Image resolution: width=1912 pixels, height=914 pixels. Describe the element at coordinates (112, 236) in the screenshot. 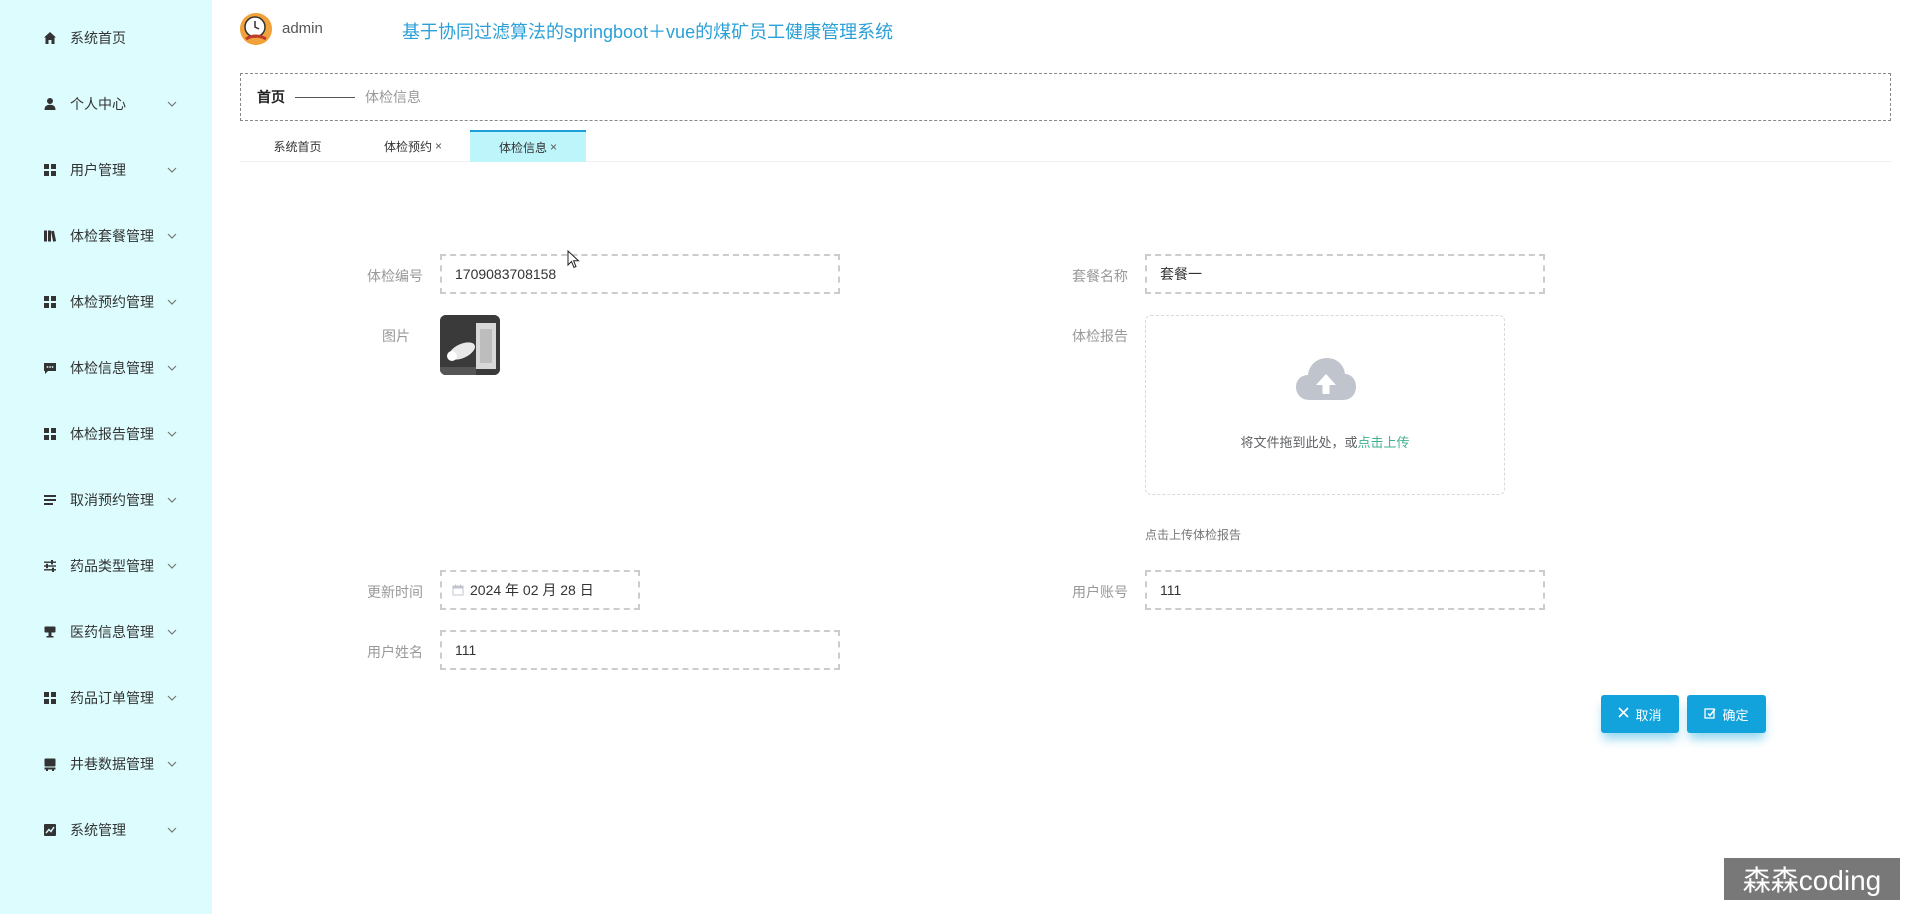

I see `sidebar-item-label: 体检套餐管理` at that location.